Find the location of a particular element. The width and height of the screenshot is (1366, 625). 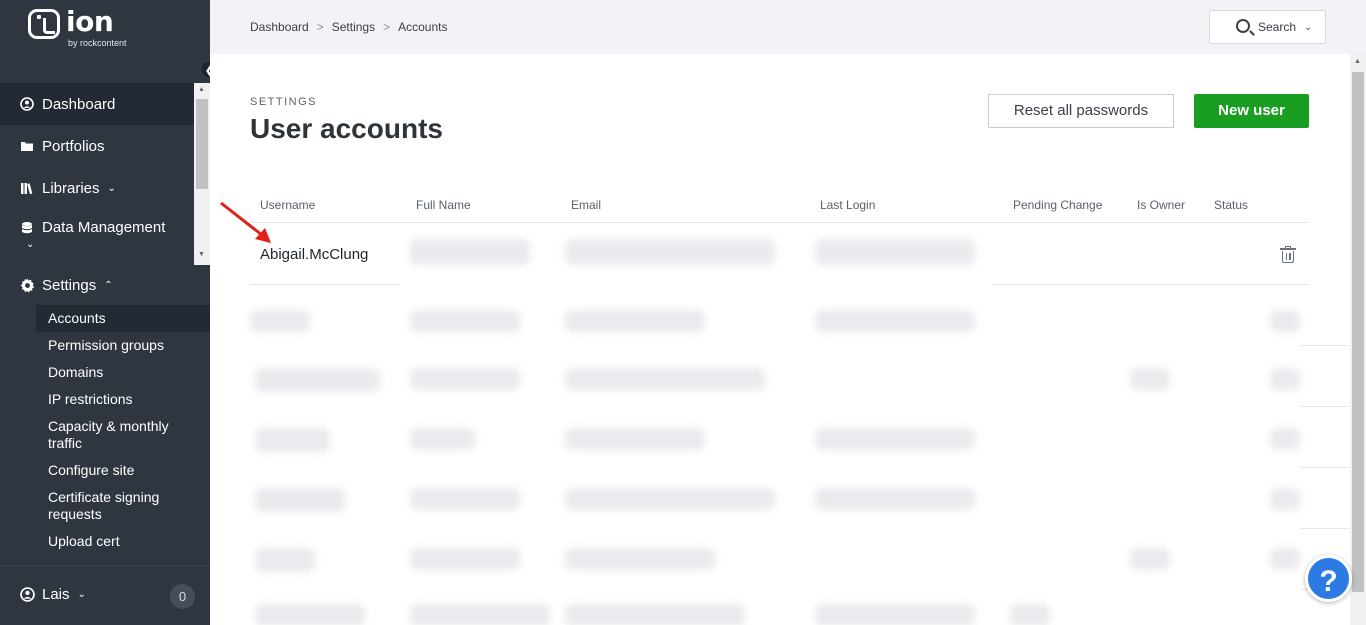

column-header-last-login: Last Login is located at coordinates (847, 205).